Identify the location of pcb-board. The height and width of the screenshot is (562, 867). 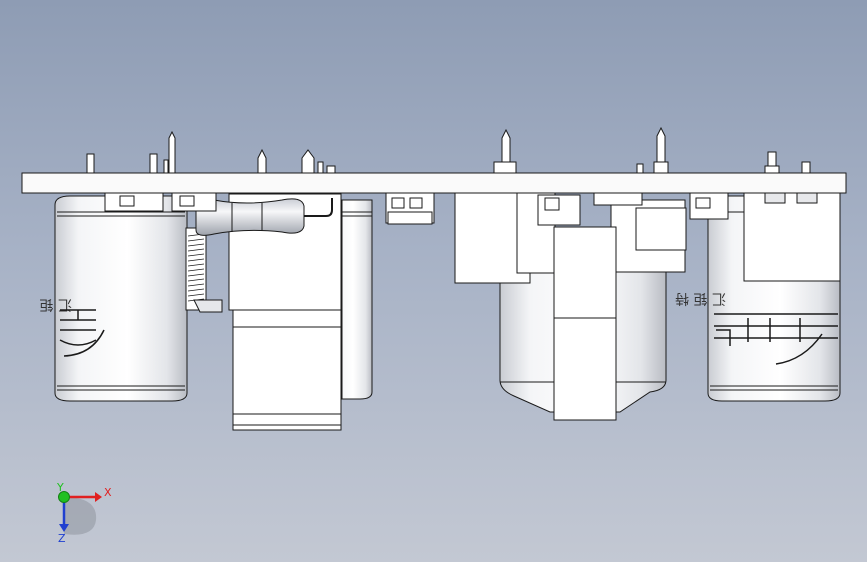
(434, 183).